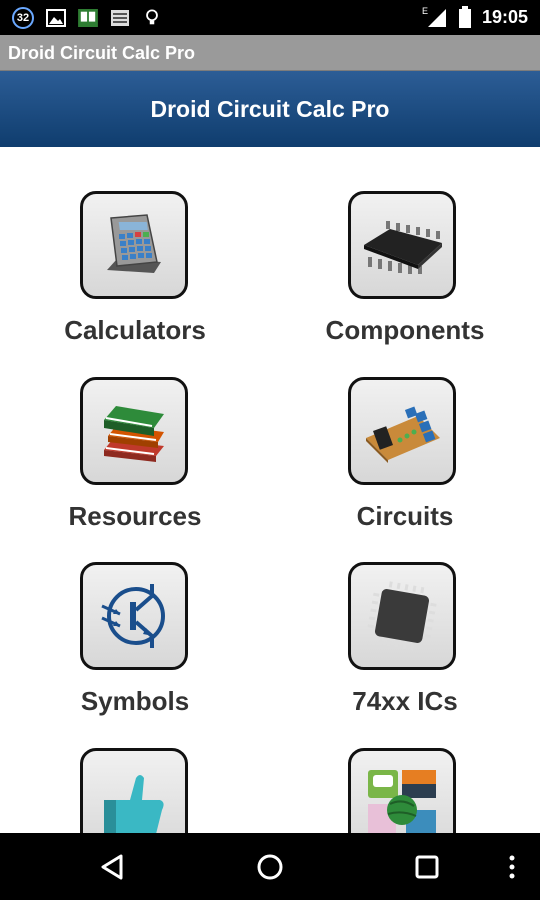 The height and width of the screenshot is (900, 540). I want to click on notification-count-badge: 32, so click(23, 18).